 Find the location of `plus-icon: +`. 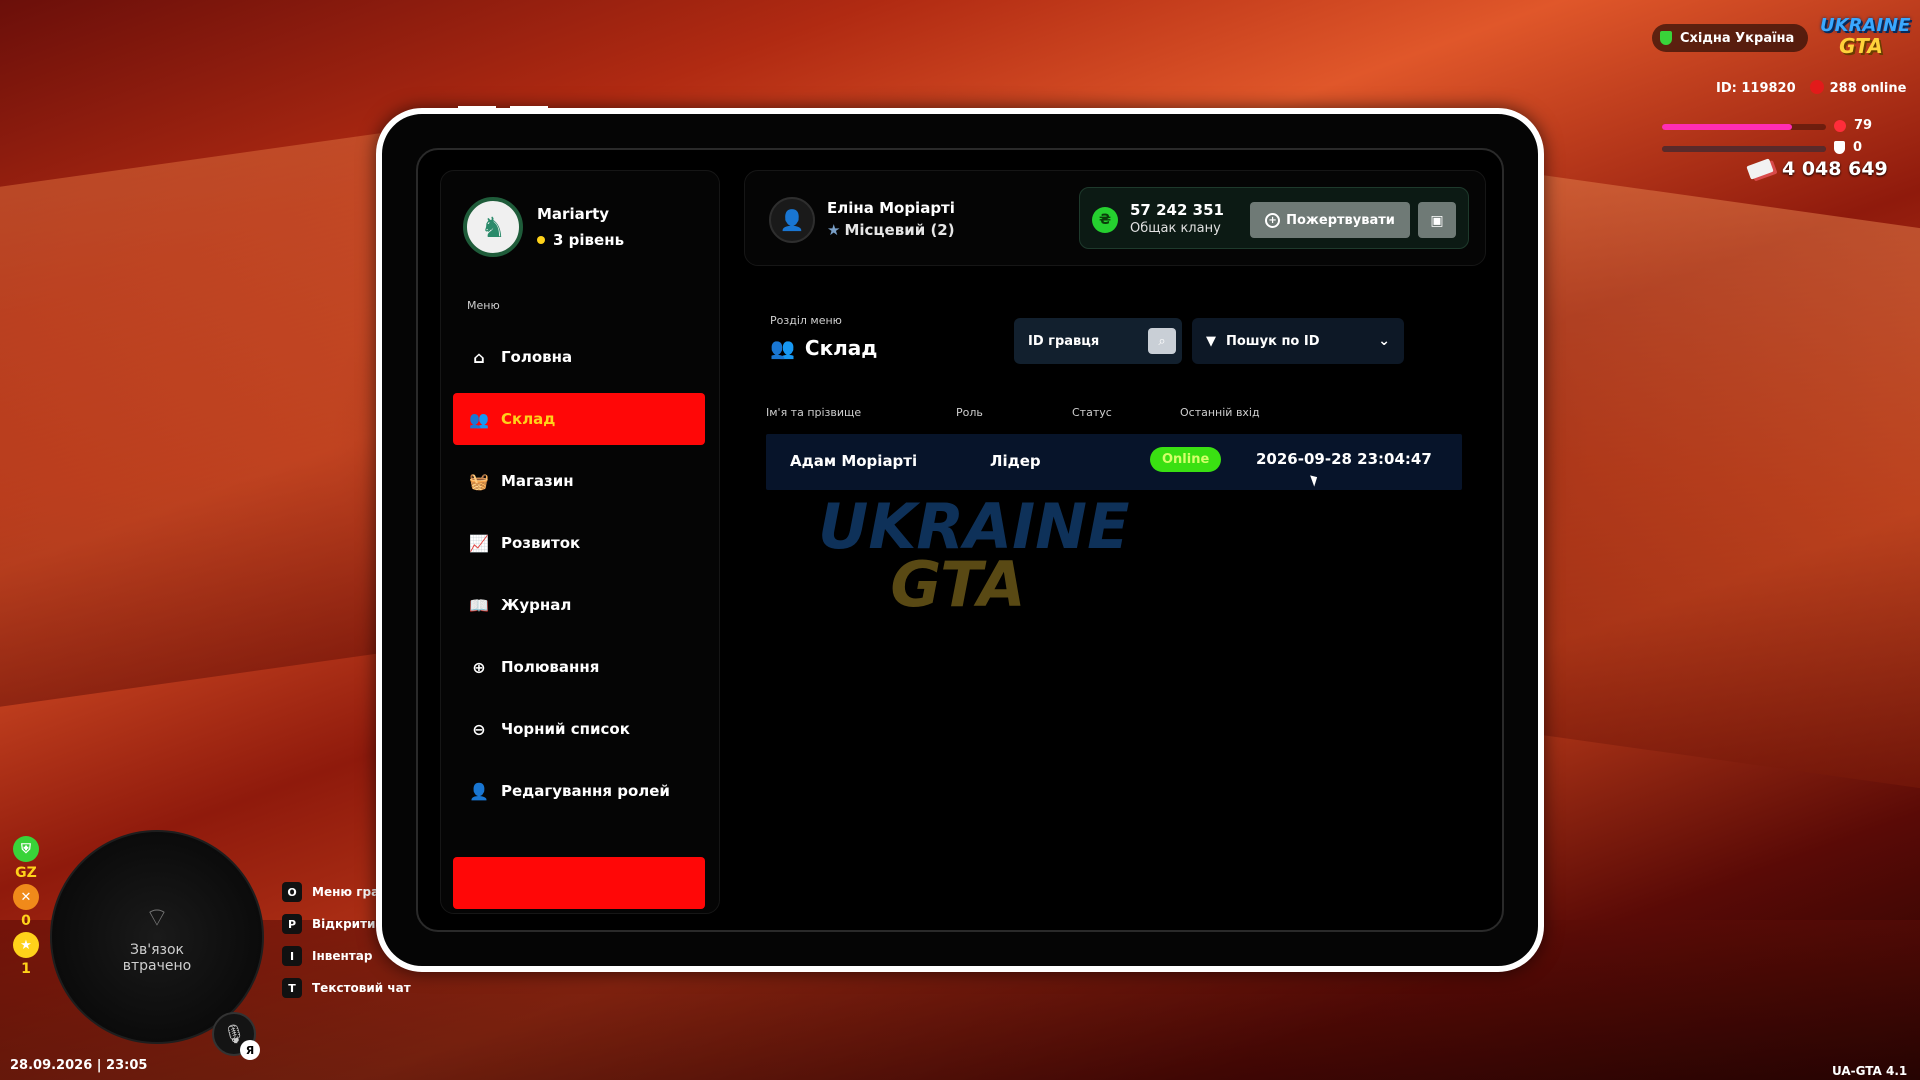

plus-icon: + is located at coordinates (1273, 220).